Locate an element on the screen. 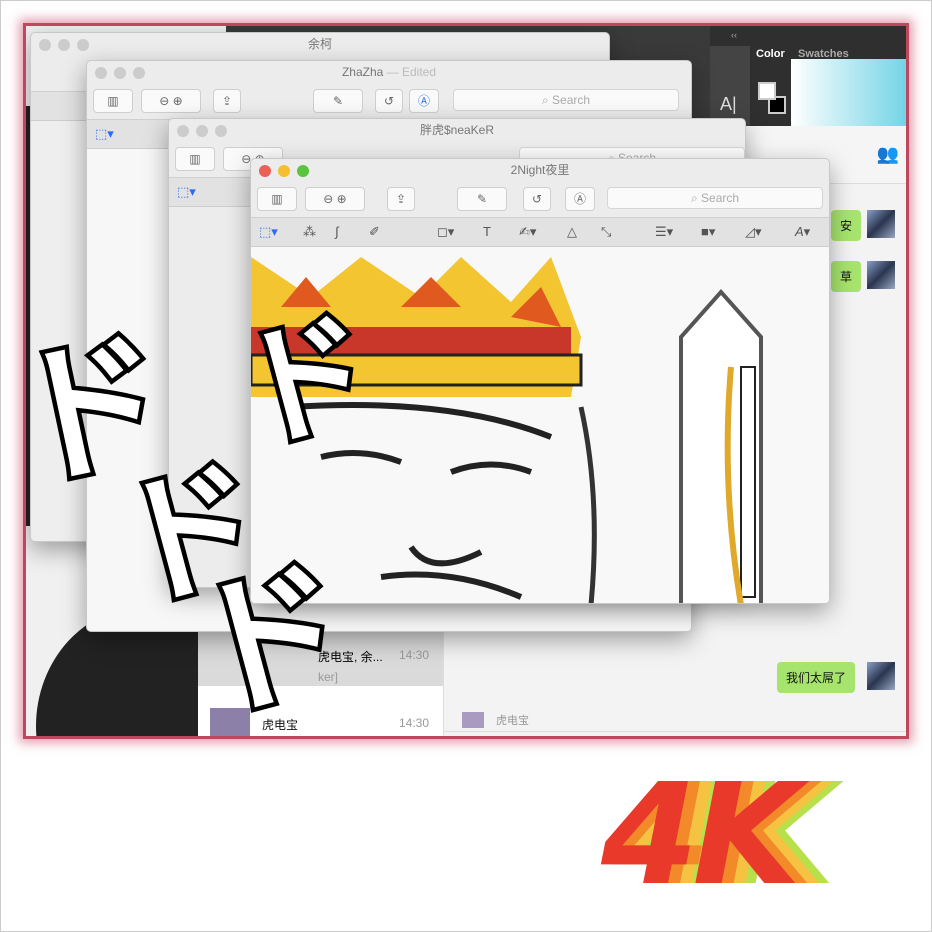  sketch-icon: ∫ is located at coordinates (337, 231).